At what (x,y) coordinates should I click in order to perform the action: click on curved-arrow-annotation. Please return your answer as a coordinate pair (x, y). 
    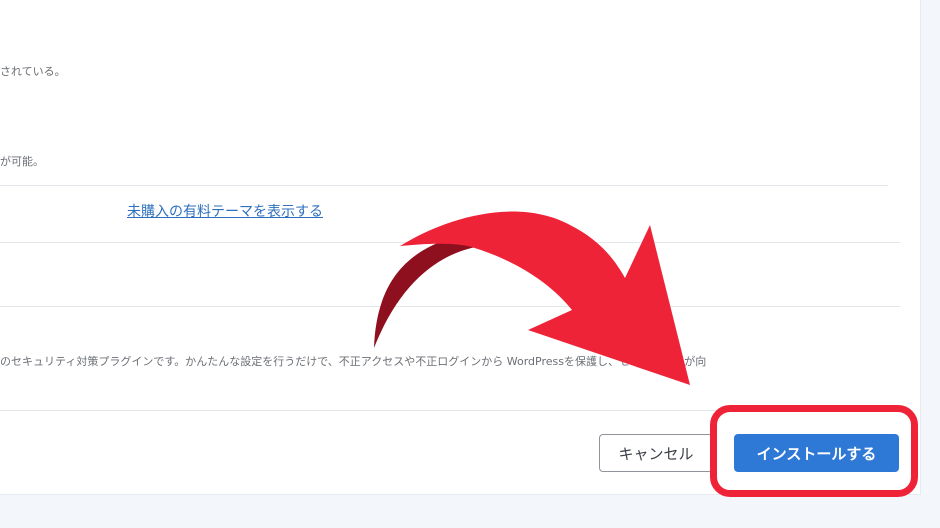
    Looking at the image, I should click on (532, 298).